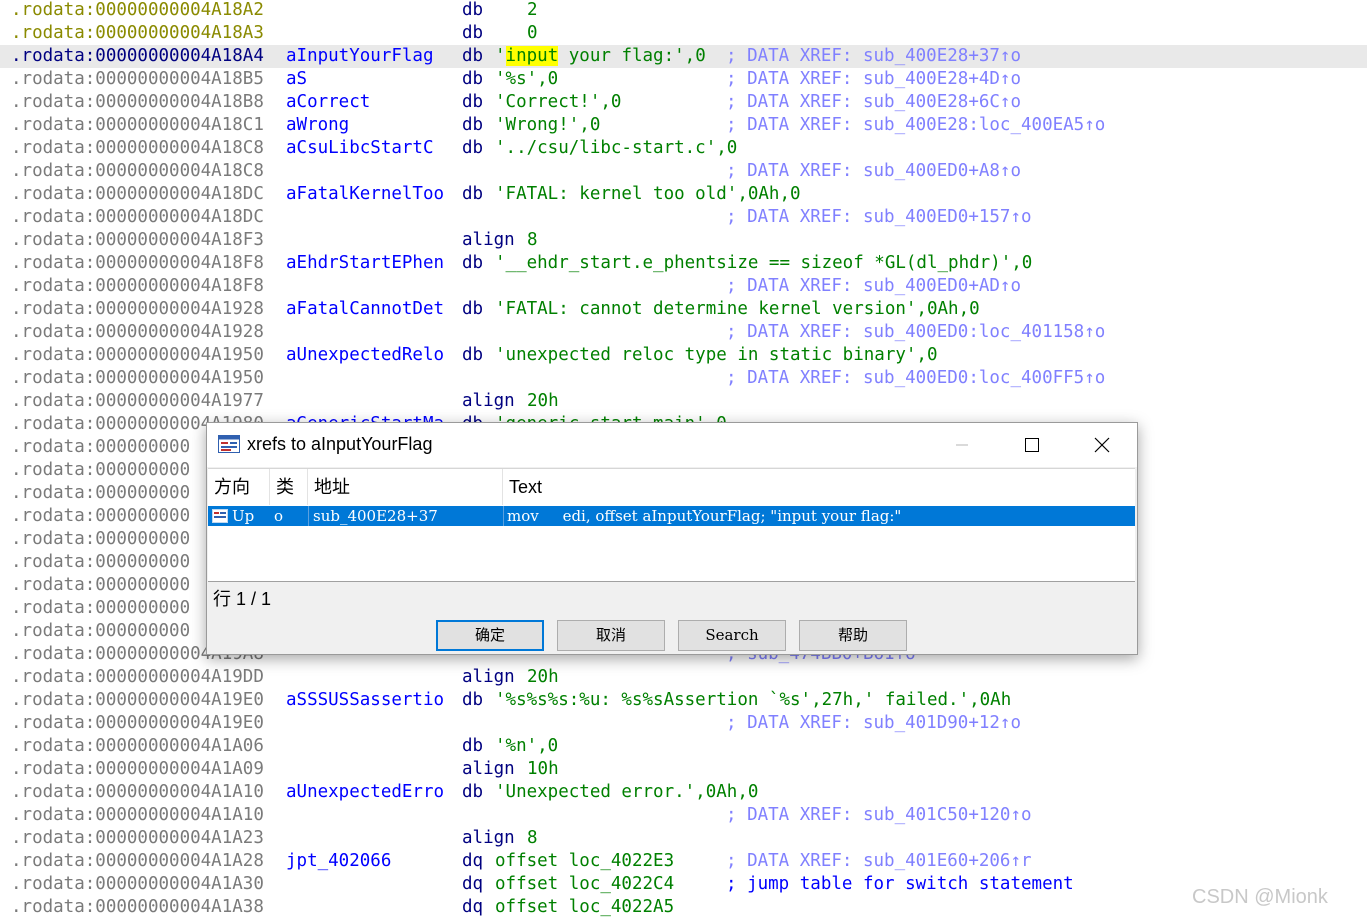 The image size is (1367, 922). I want to click on ok-button: 确定, so click(490, 635).